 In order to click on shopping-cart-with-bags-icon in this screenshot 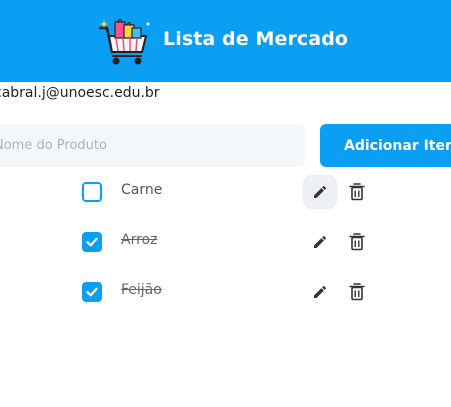, I will do `click(124, 41)`.